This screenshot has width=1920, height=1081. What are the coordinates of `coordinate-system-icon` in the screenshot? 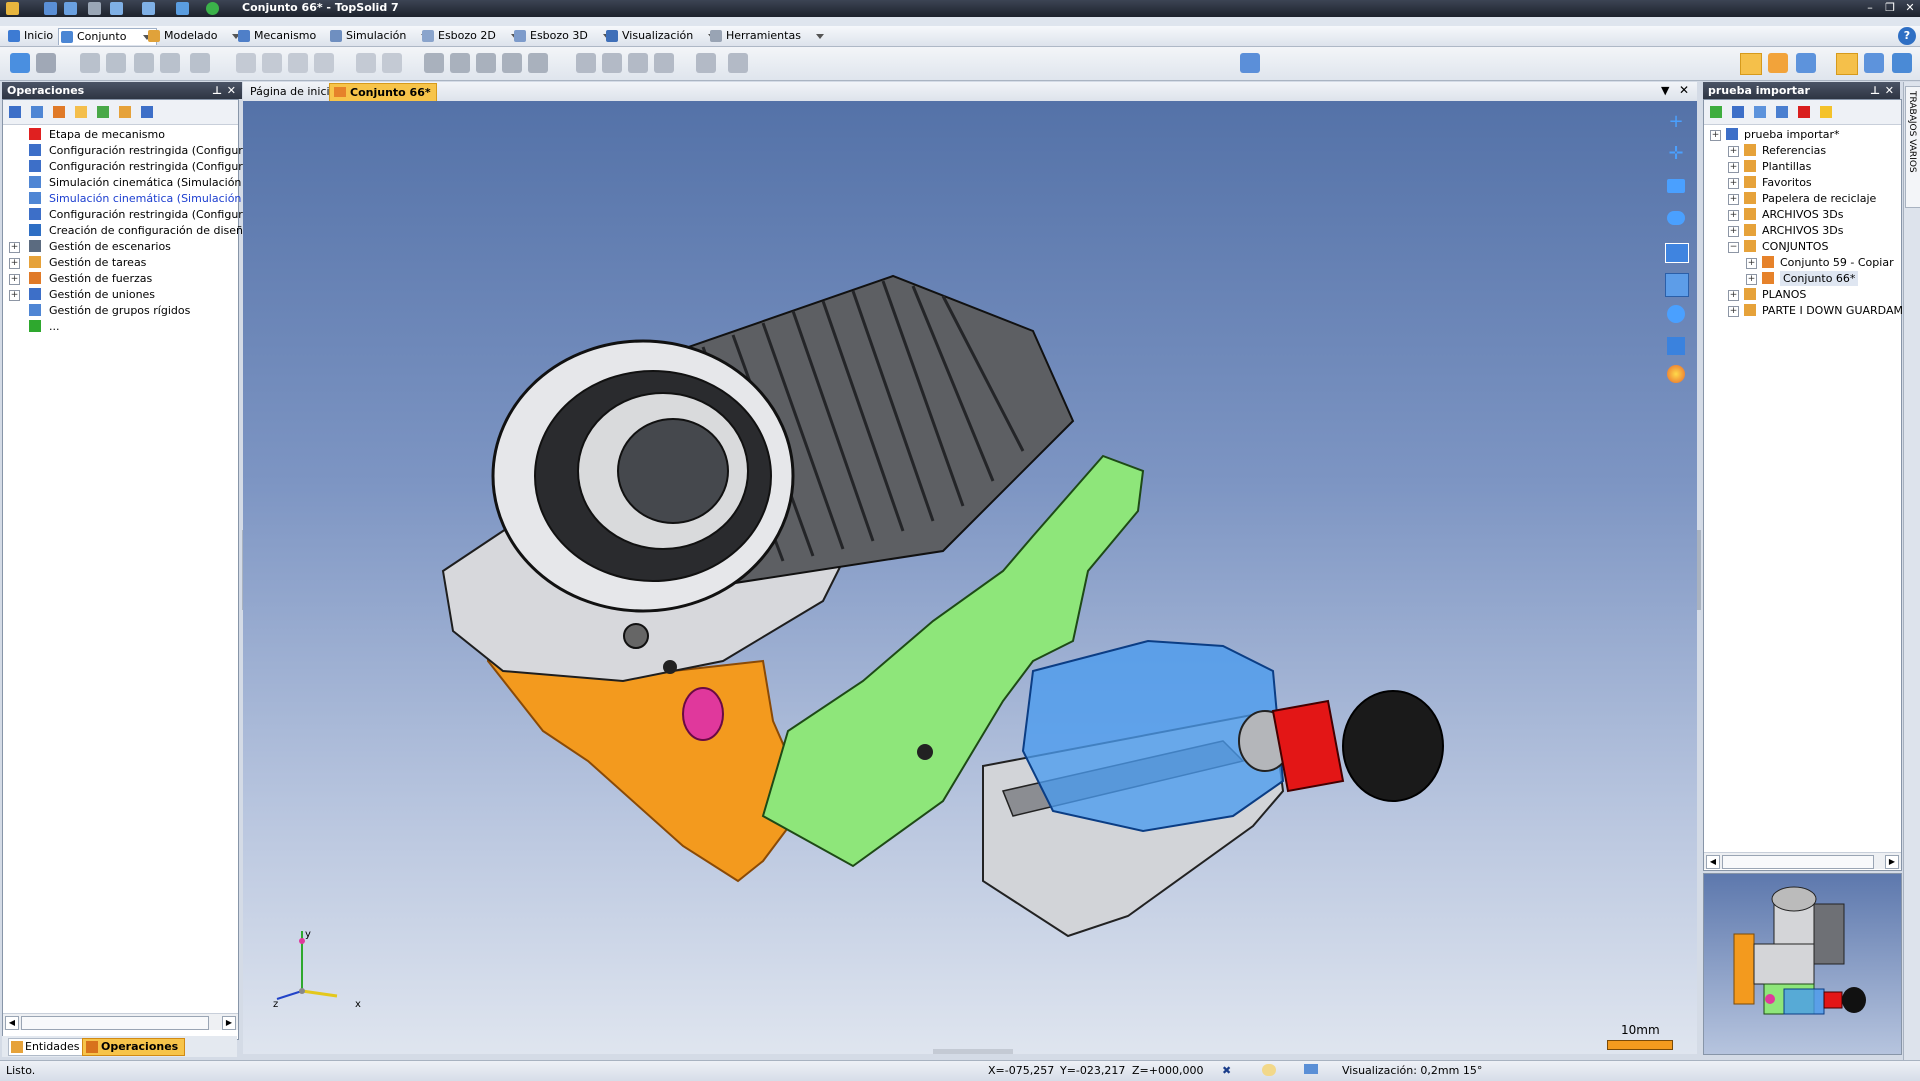 It's located at (1250, 63).